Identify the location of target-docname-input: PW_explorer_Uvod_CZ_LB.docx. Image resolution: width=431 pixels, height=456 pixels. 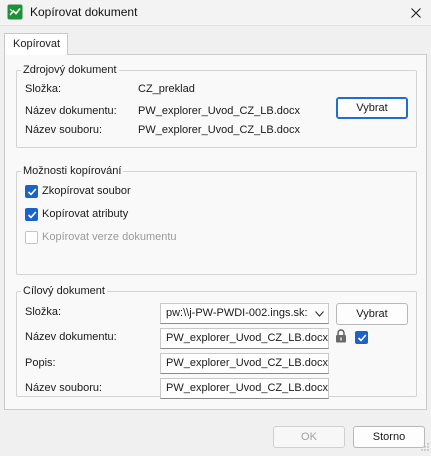
(244, 338).